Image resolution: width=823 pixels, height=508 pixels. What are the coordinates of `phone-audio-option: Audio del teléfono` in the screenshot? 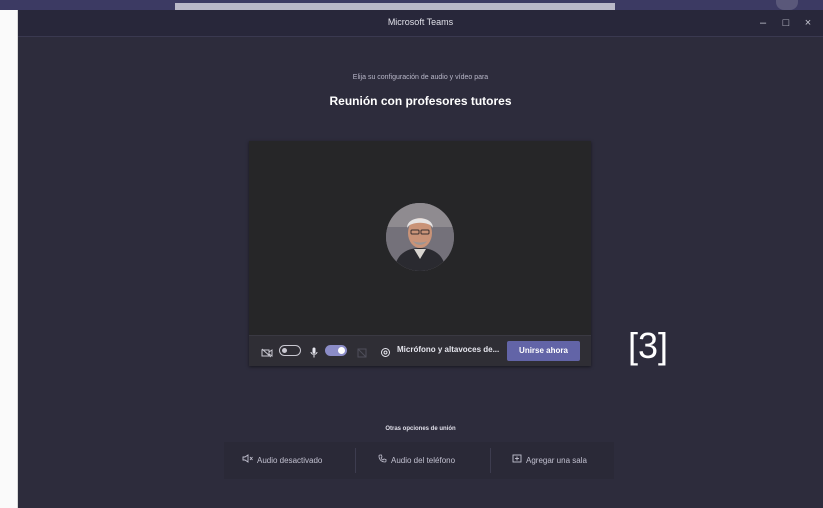 It's located at (416, 460).